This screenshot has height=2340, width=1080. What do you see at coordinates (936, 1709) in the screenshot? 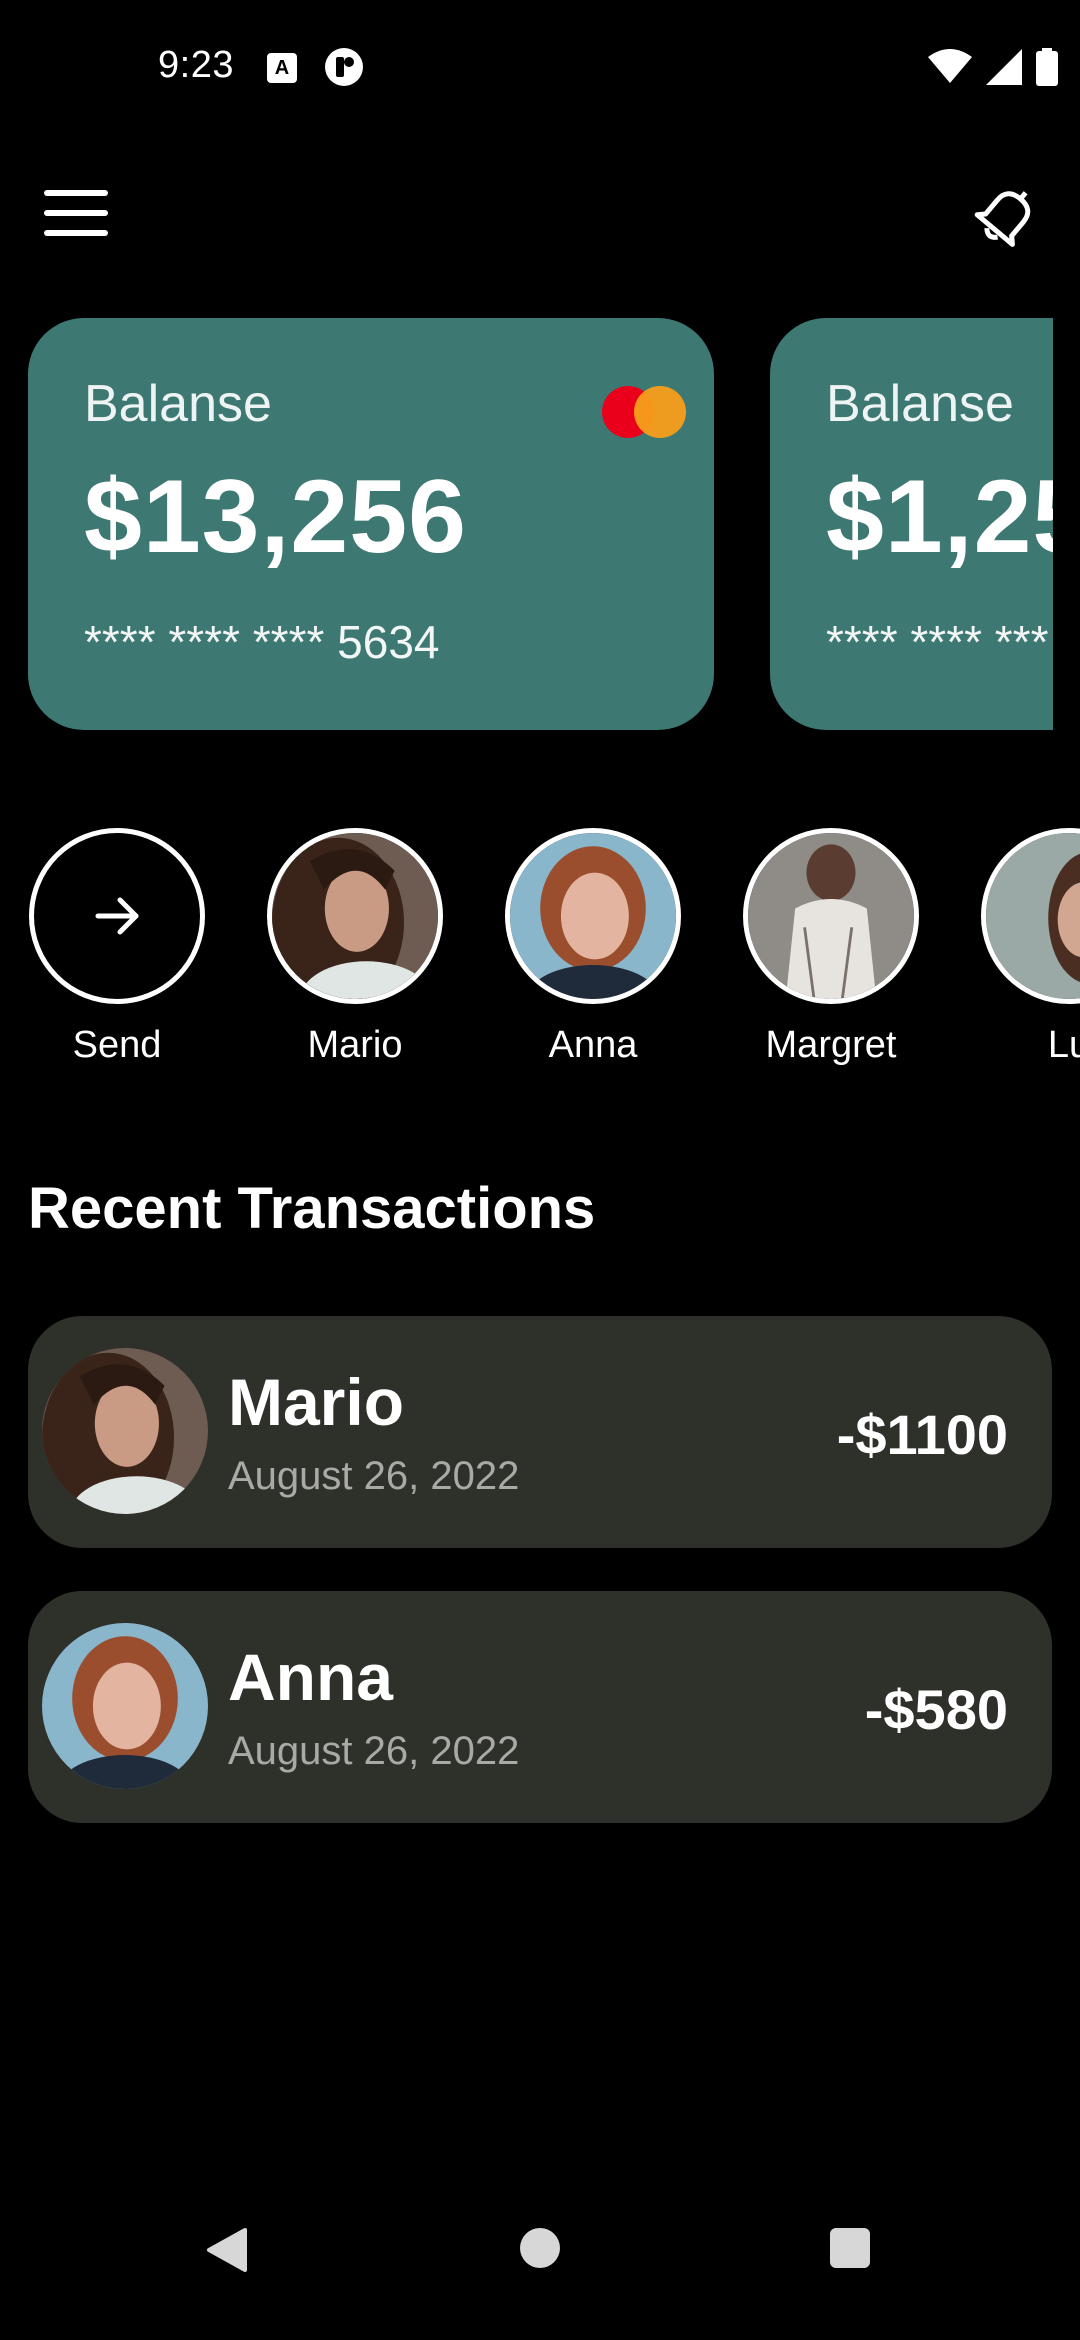
I see `transaction-amount: -$580` at bounding box center [936, 1709].